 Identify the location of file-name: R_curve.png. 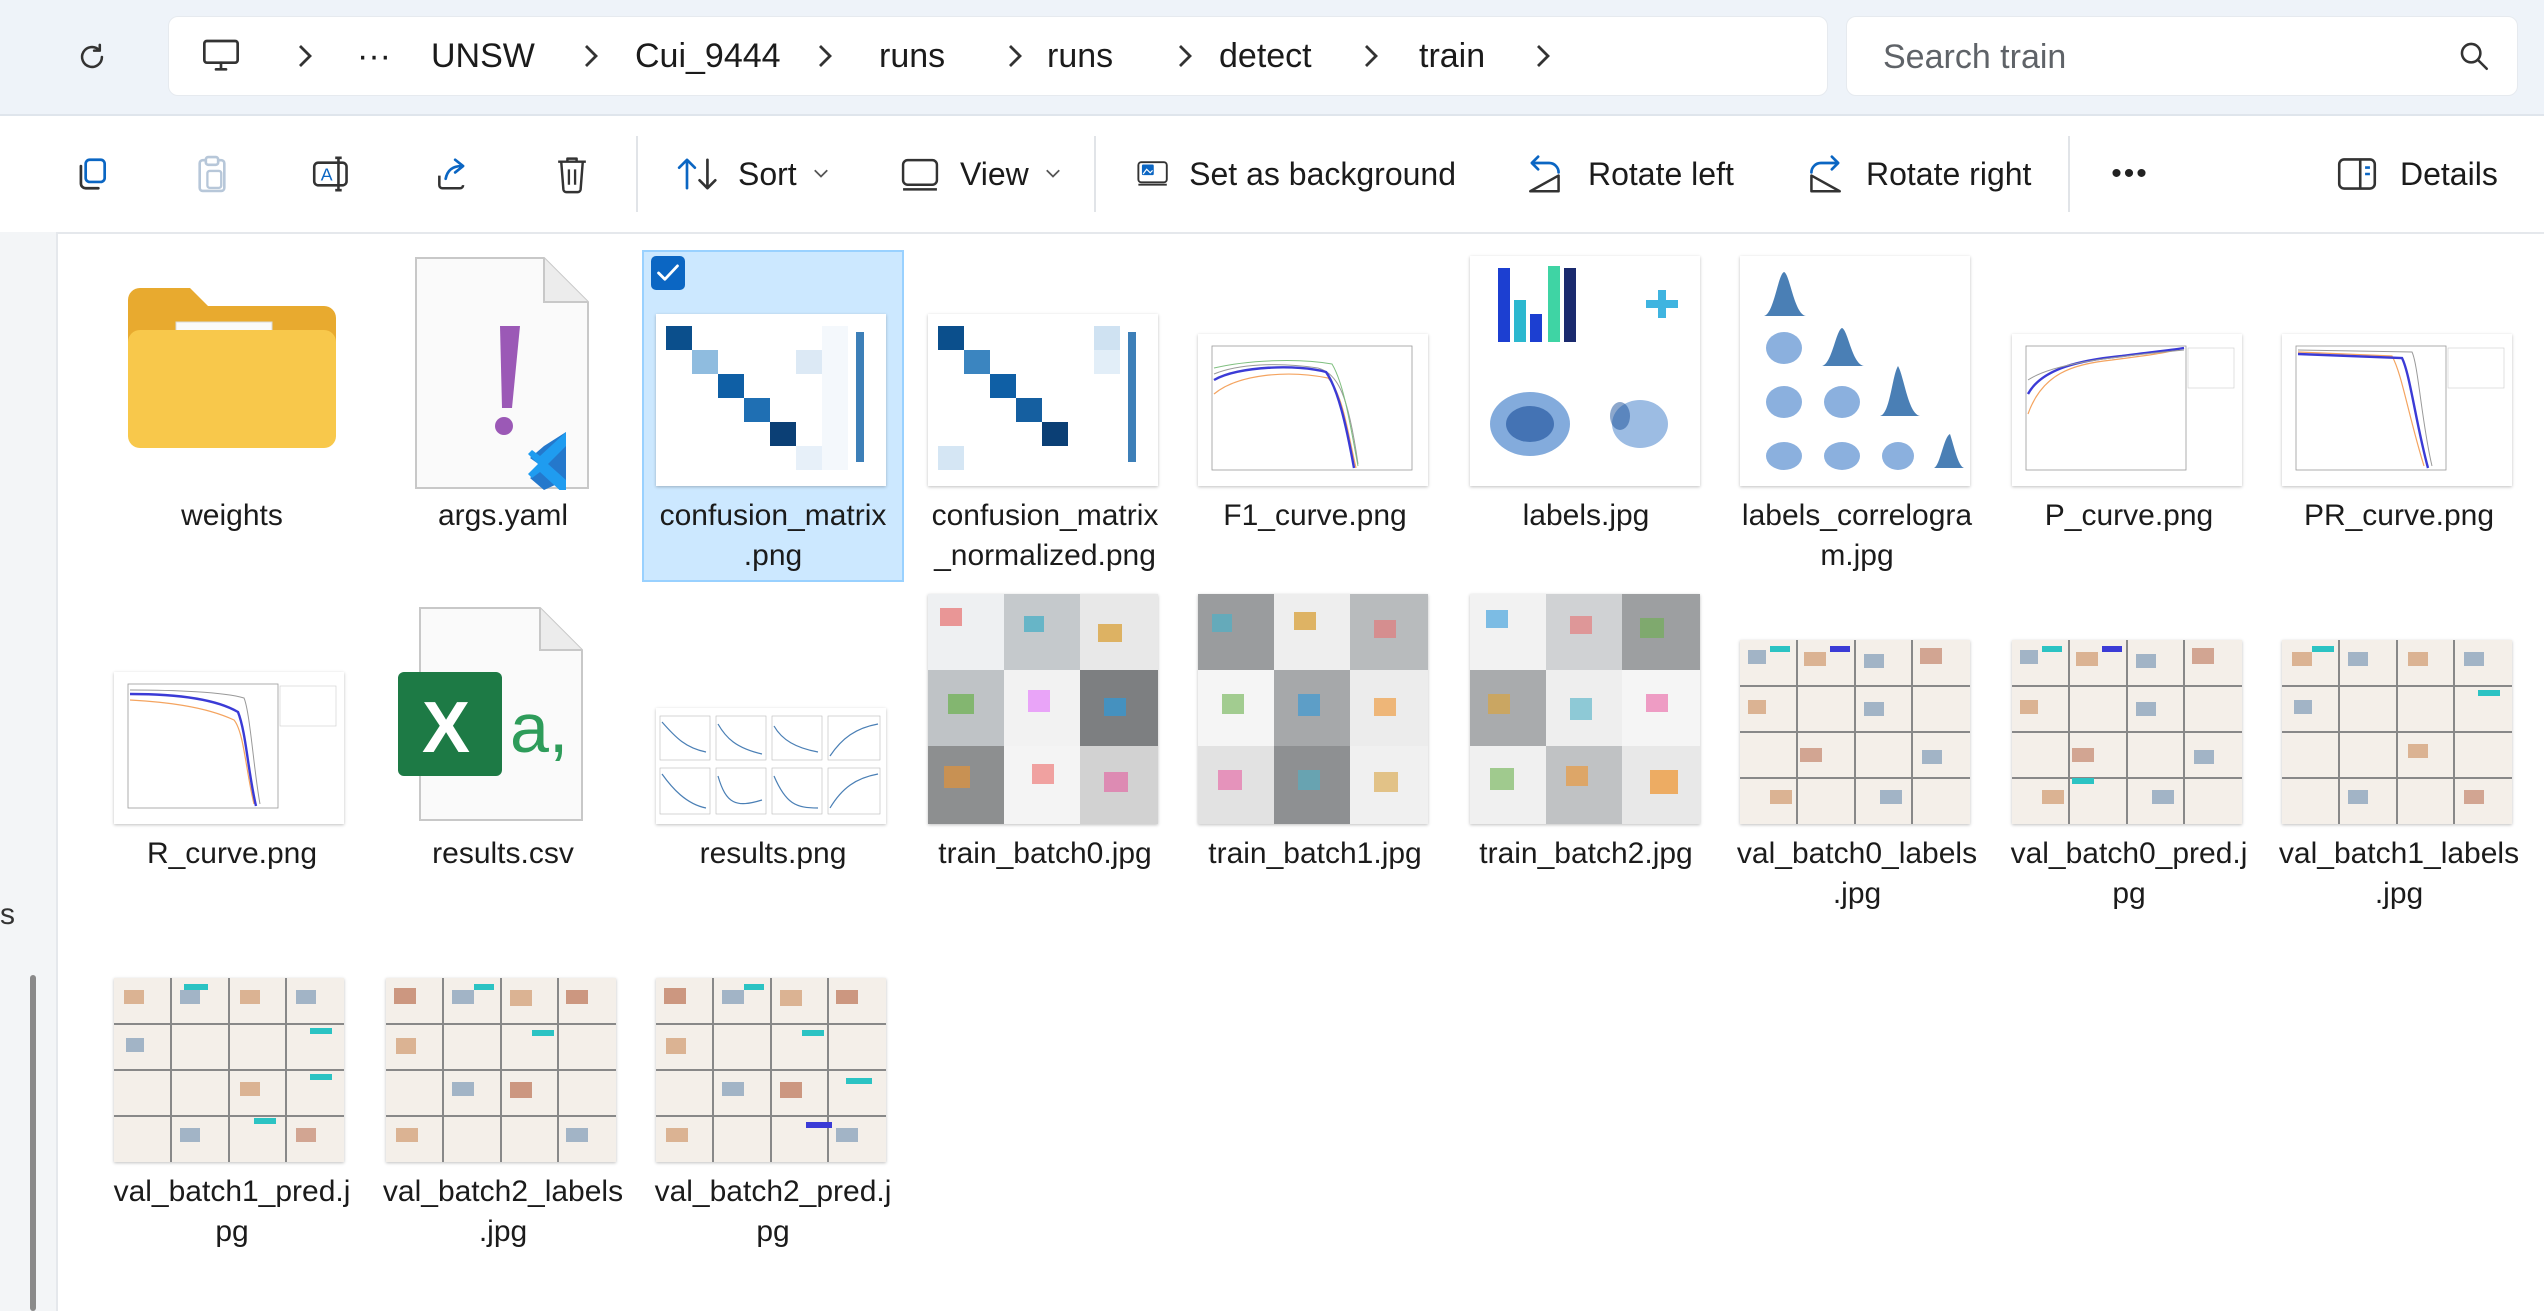
(232, 853).